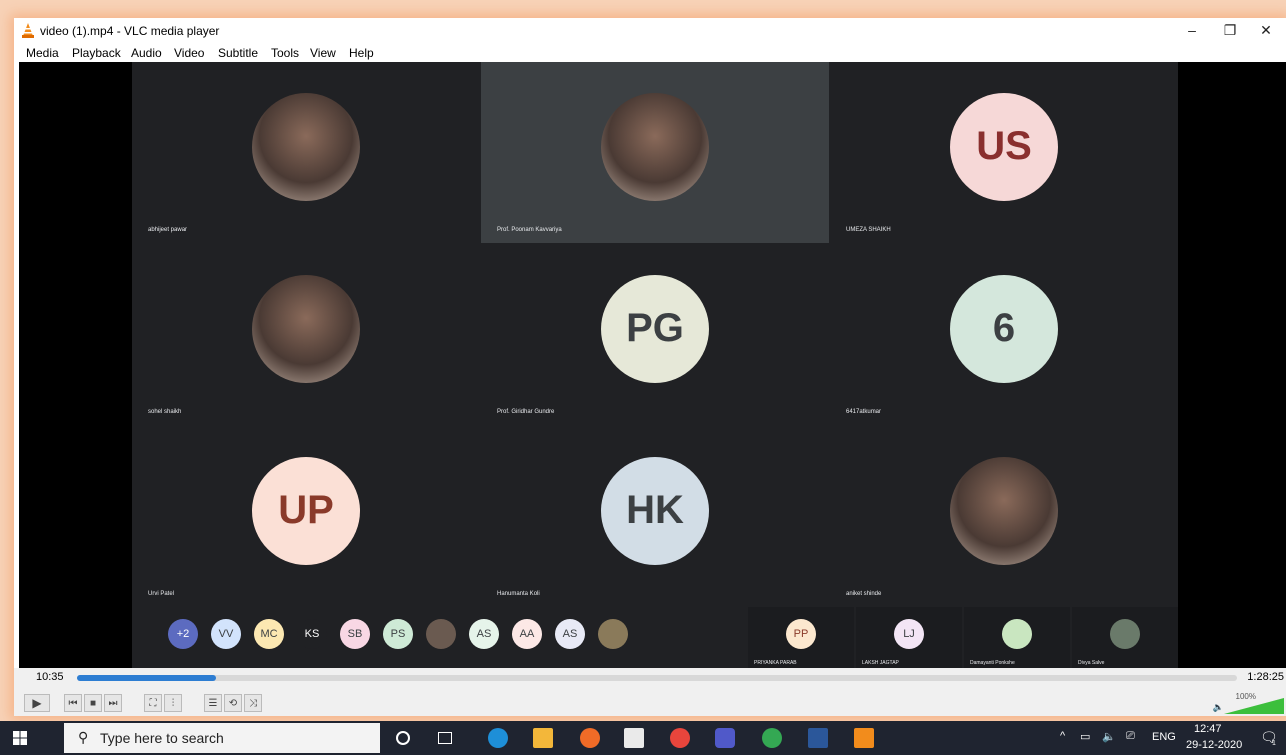 The width and height of the screenshot is (1286, 755). What do you see at coordinates (775, 663) in the screenshot?
I see `strip-participant-name: PRIYANKA PARAB` at bounding box center [775, 663].